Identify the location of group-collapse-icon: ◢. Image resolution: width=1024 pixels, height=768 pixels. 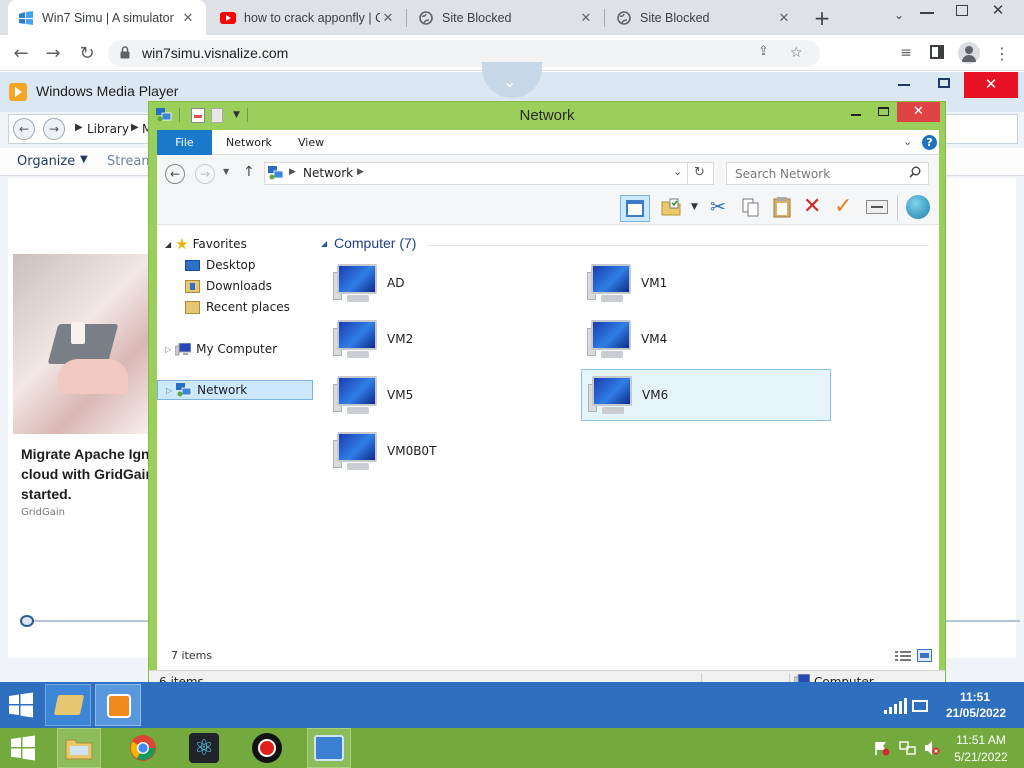
(324, 243).